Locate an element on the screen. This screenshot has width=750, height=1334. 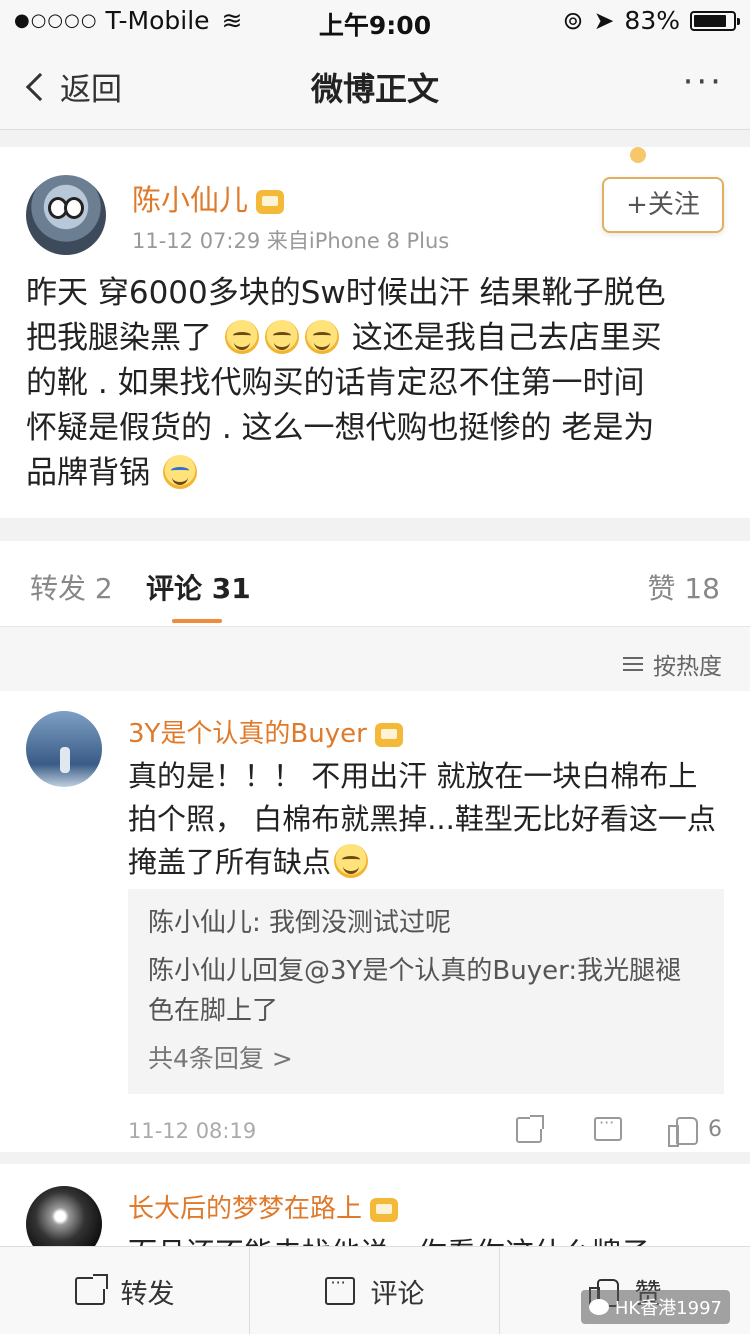
post-line: 昨天 穿6000多块的Sw时候出汗 结果靴子脱色 is located at coordinates (346, 293).